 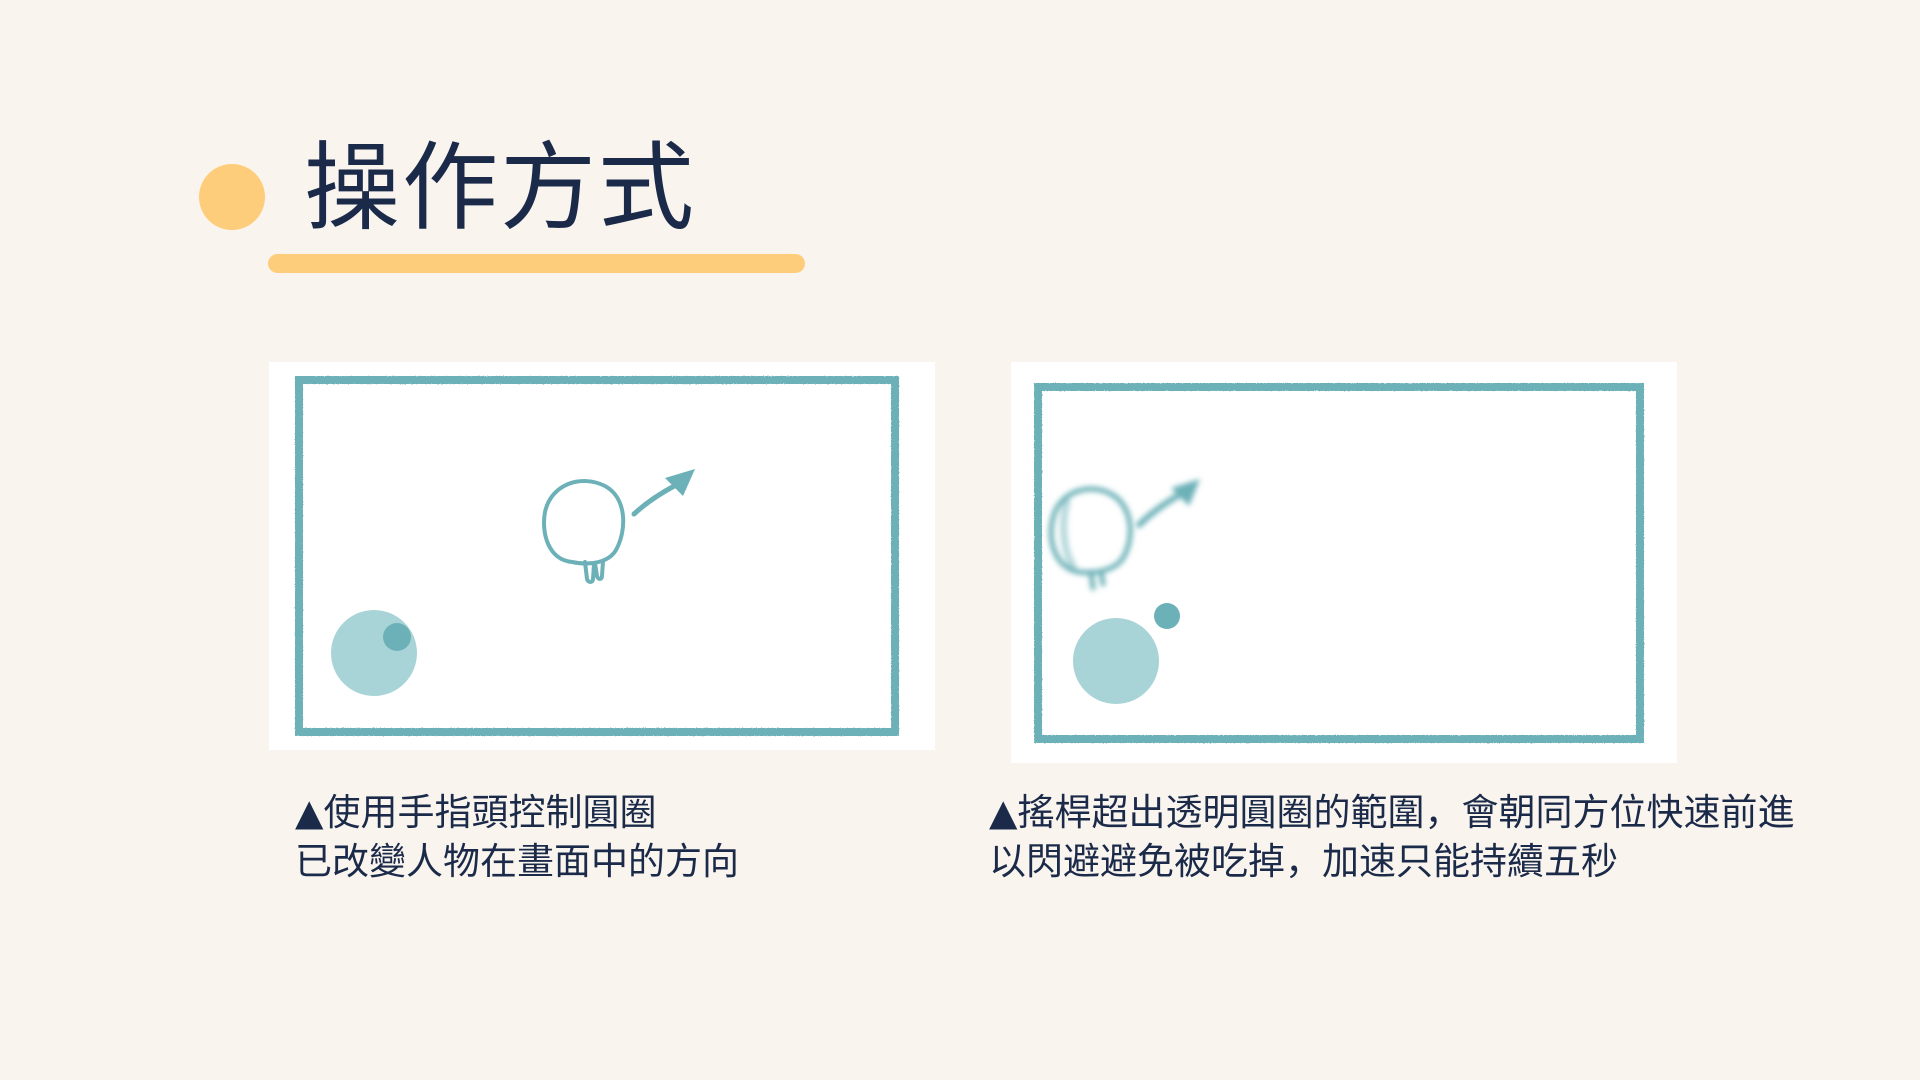 What do you see at coordinates (517, 861) in the screenshot?
I see `caption-left-line-2: 已改變人物在畫面中的方向` at bounding box center [517, 861].